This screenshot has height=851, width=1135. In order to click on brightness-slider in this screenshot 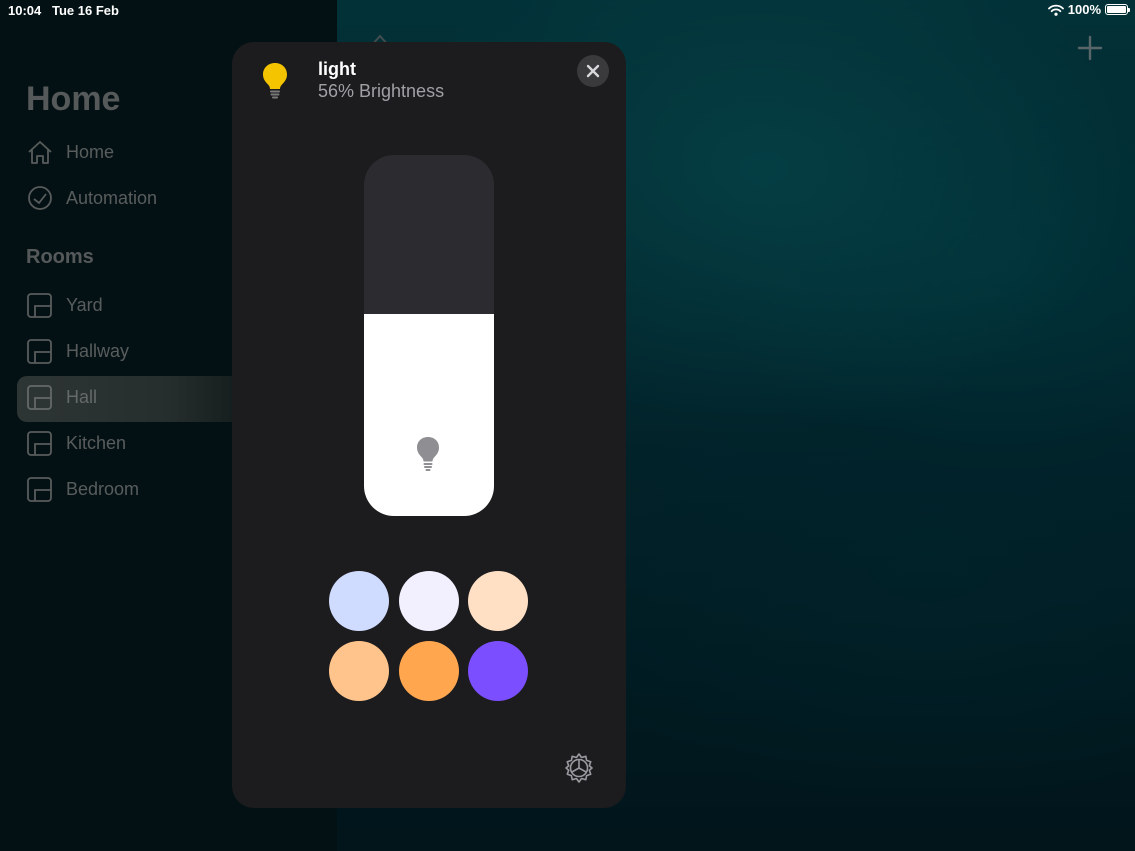, I will do `click(429, 335)`.